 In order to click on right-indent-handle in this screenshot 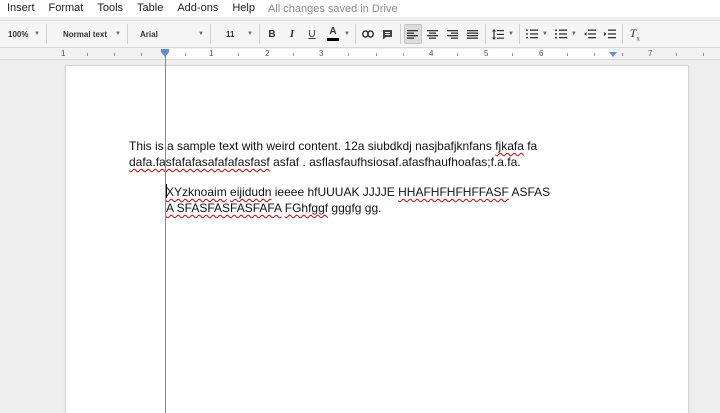, I will do `click(613, 54)`.